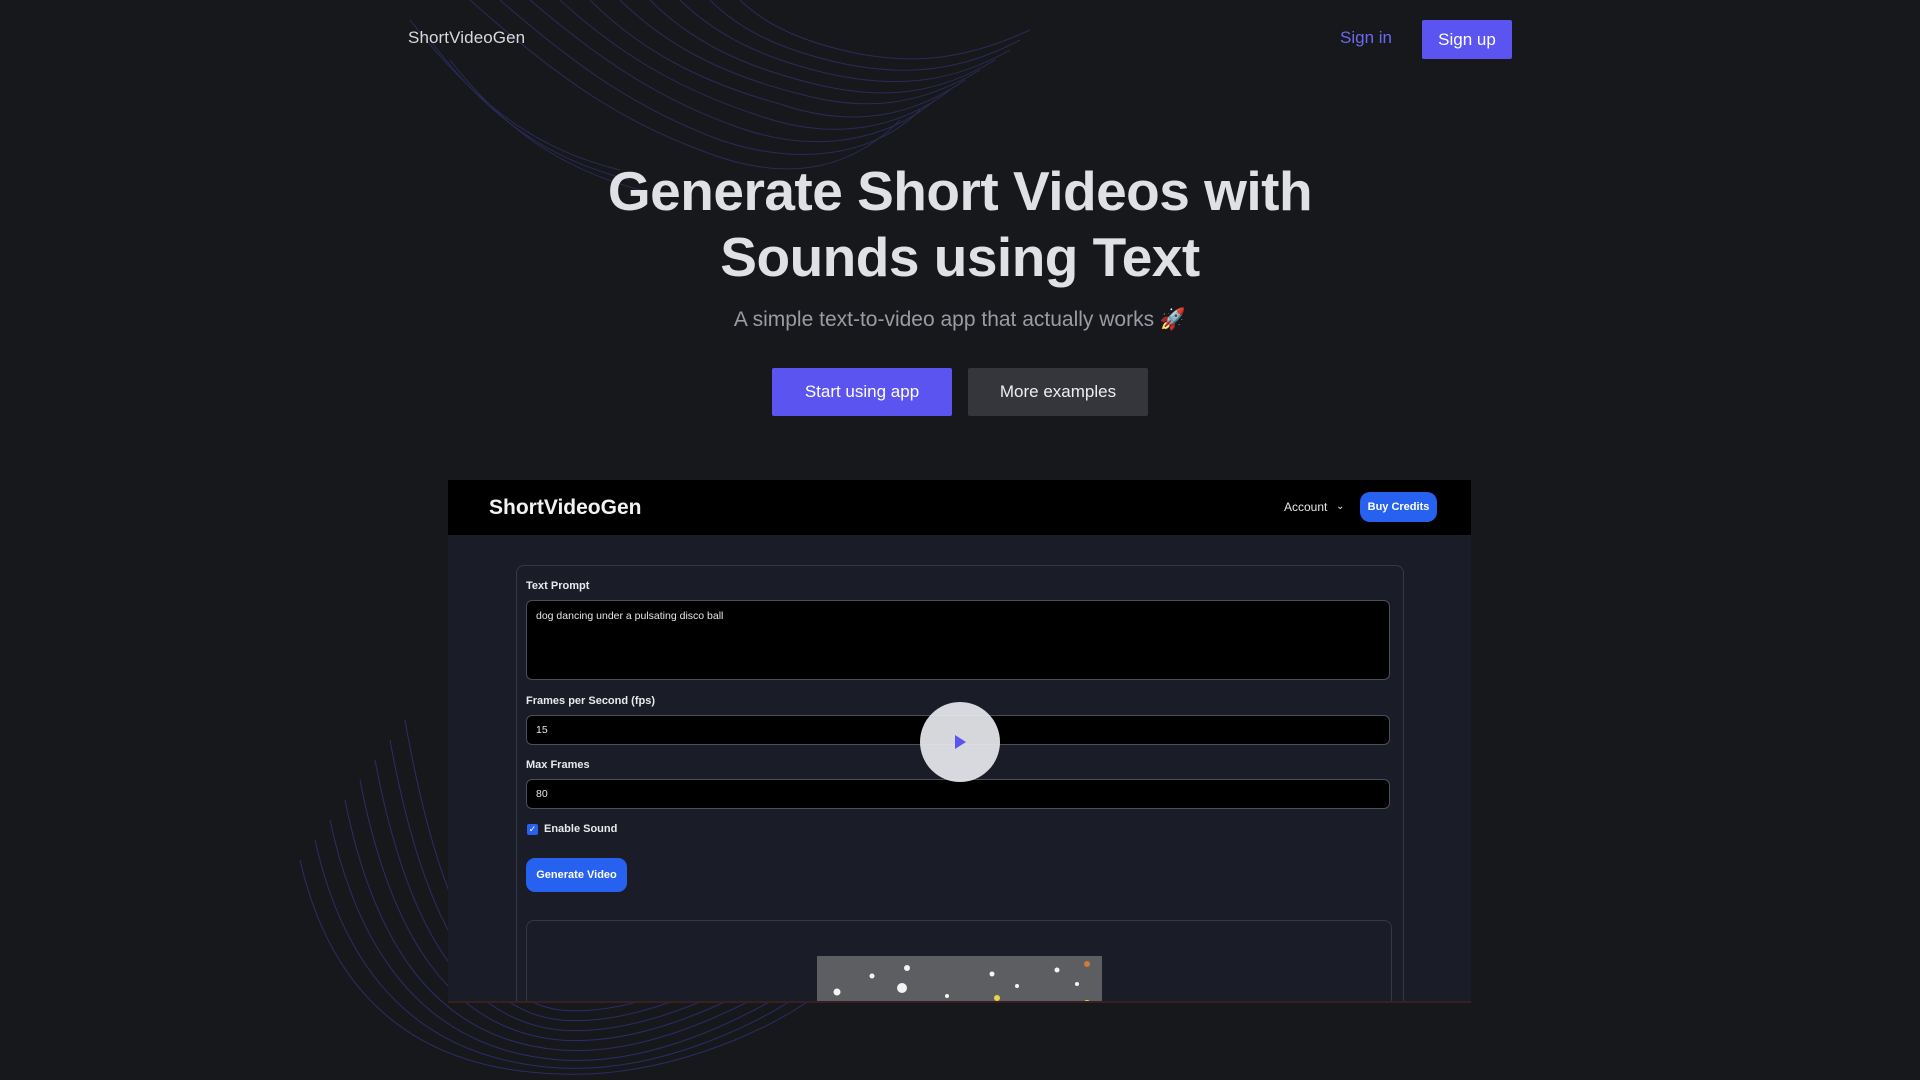  What do you see at coordinates (576, 875) in the screenshot?
I see `preview-generate-video-button: Generate Video` at bounding box center [576, 875].